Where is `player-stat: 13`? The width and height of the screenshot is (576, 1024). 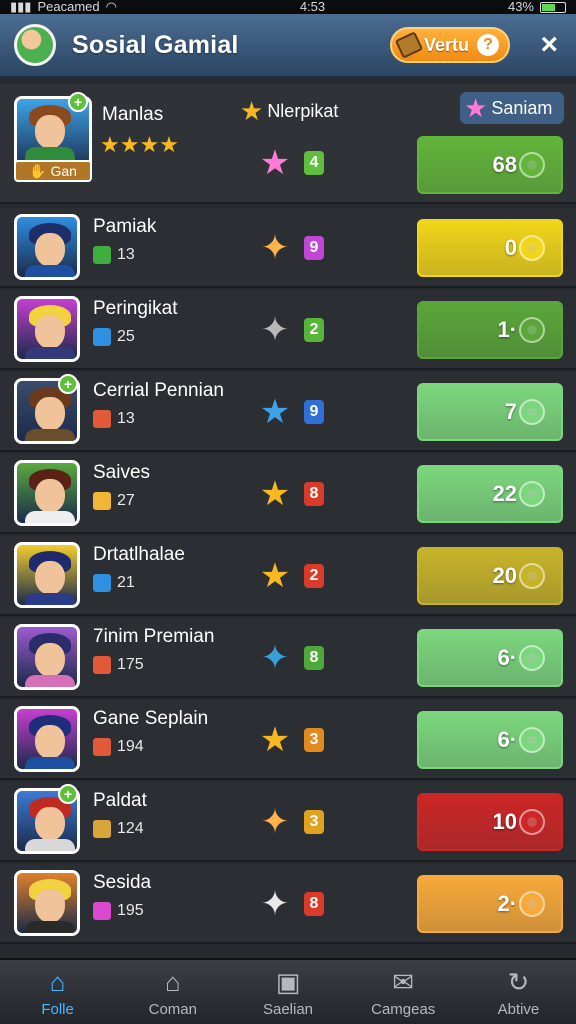
player-stat: 13 is located at coordinates (114, 419).